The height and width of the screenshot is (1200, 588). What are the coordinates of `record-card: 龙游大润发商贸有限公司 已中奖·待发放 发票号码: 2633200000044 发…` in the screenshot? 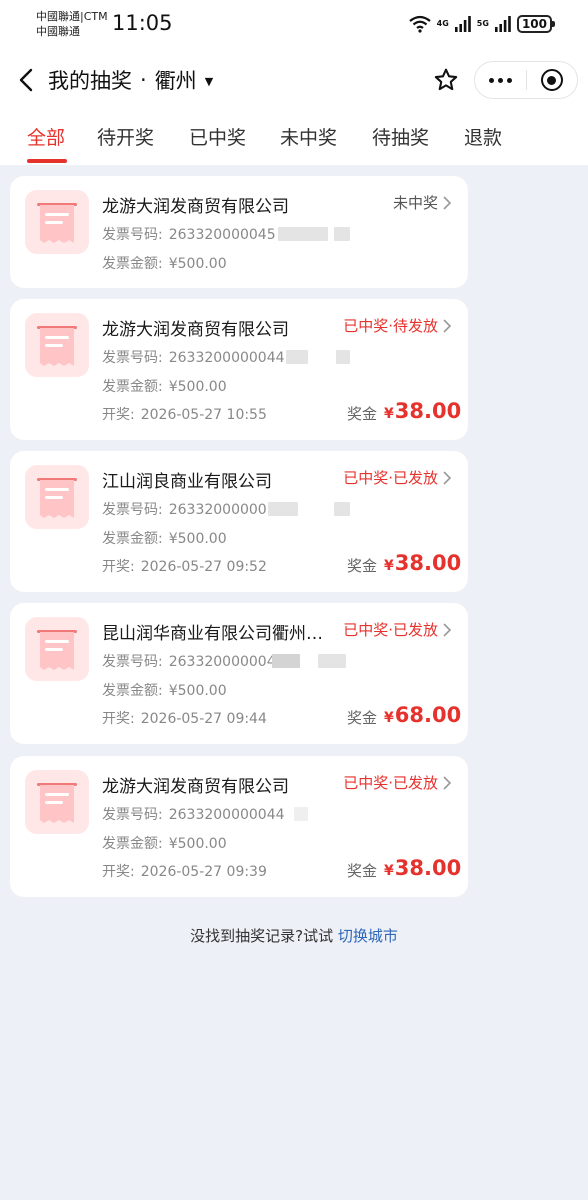 It's located at (239, 369).